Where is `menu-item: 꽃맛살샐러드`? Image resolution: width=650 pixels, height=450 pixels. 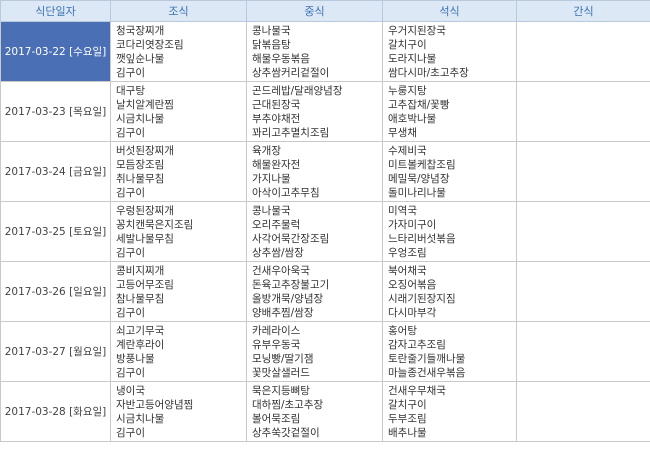
menu-item: 꽃맛살샐러드 is located at coordinates (281, 372).